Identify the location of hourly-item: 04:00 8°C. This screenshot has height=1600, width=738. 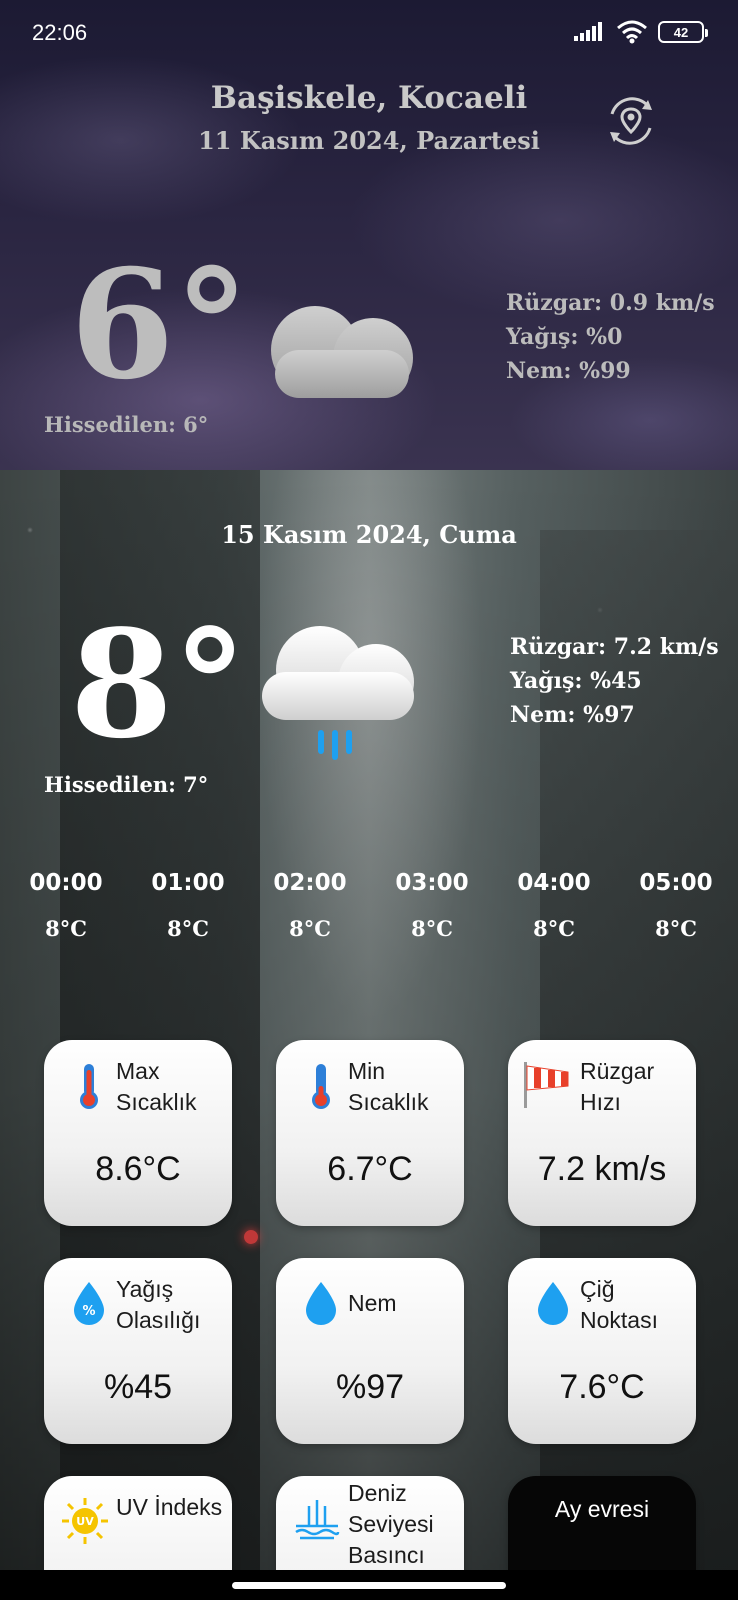
(554, 905).